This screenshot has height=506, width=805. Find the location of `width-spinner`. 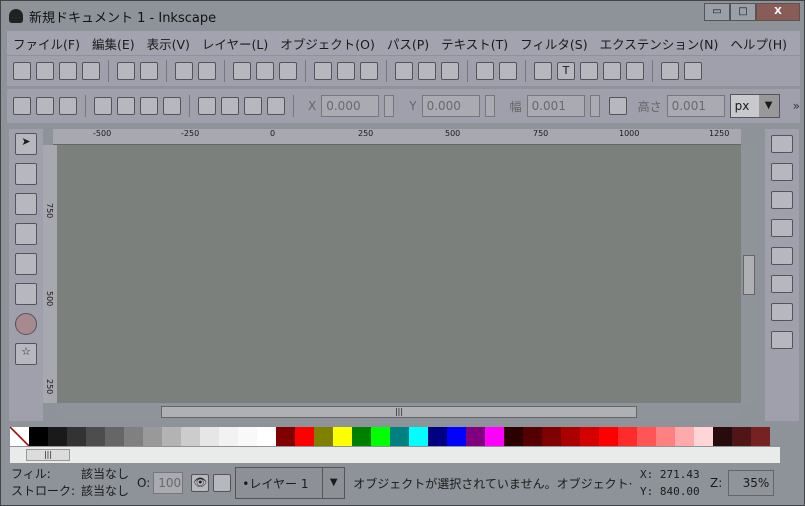

width-spinner is located at coordinates (594, 106).